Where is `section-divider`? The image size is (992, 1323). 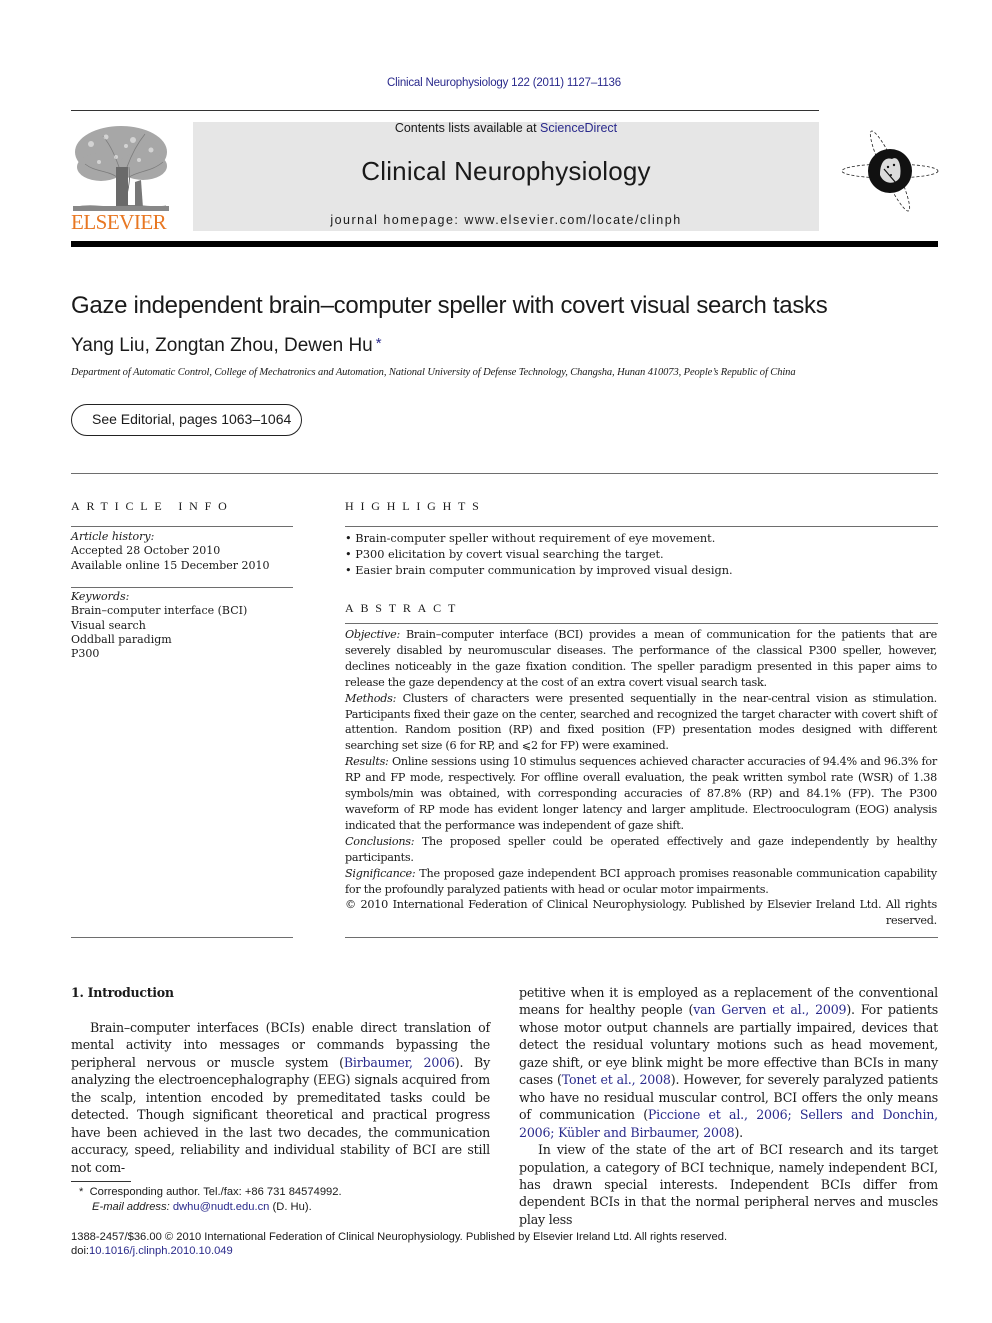
section-divider is located at coordinates (504, 473).